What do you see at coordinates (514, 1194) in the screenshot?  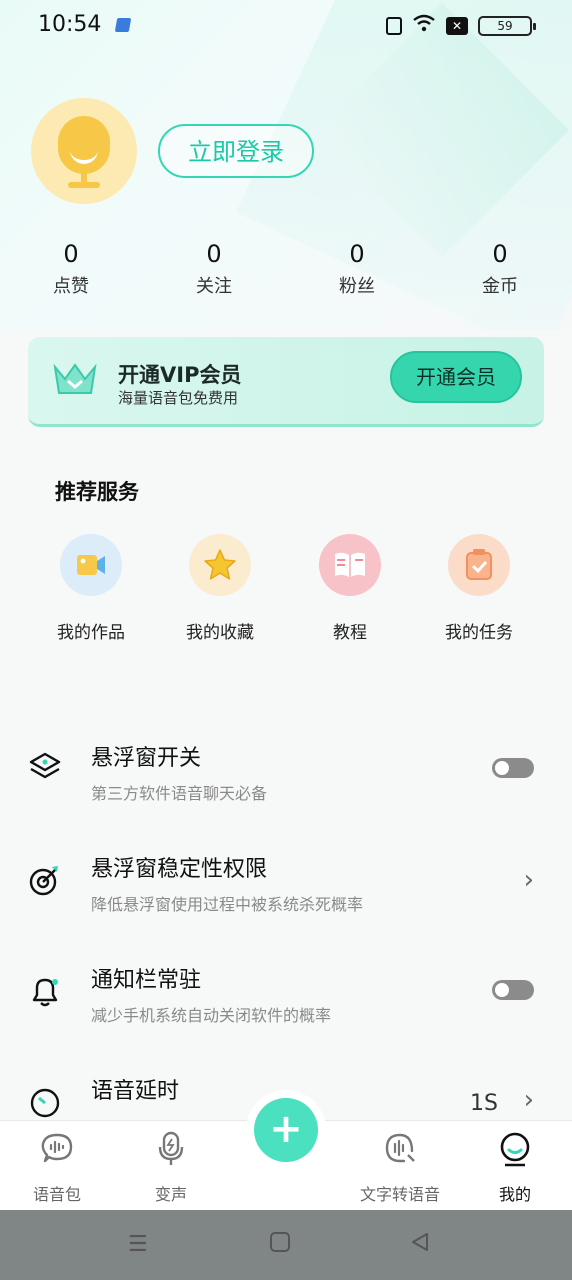 I see `nav-label: 我的` at bounding box center [514, 1194].